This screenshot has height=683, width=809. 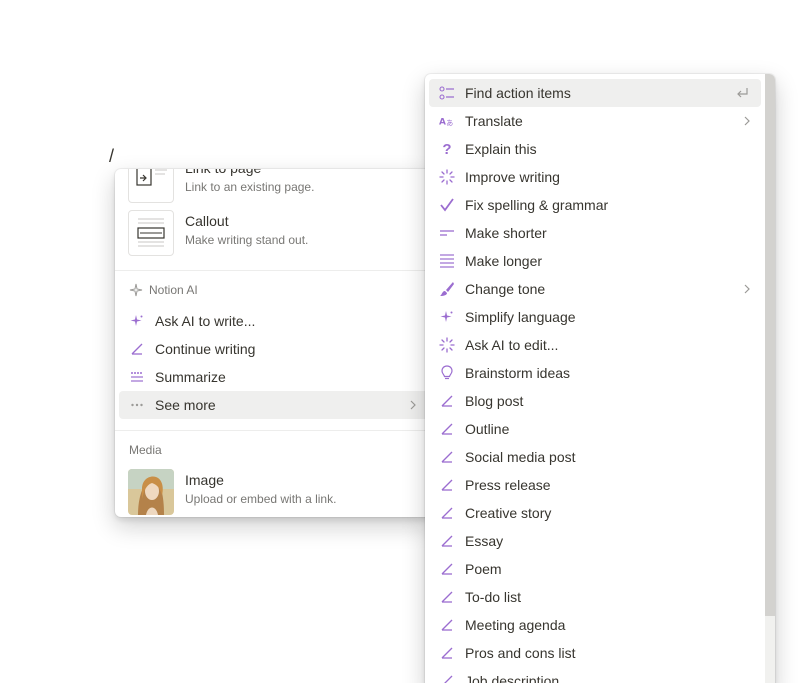 I want to click on menu-item-translate: Aあ Translate, so click(x=595, y=121).